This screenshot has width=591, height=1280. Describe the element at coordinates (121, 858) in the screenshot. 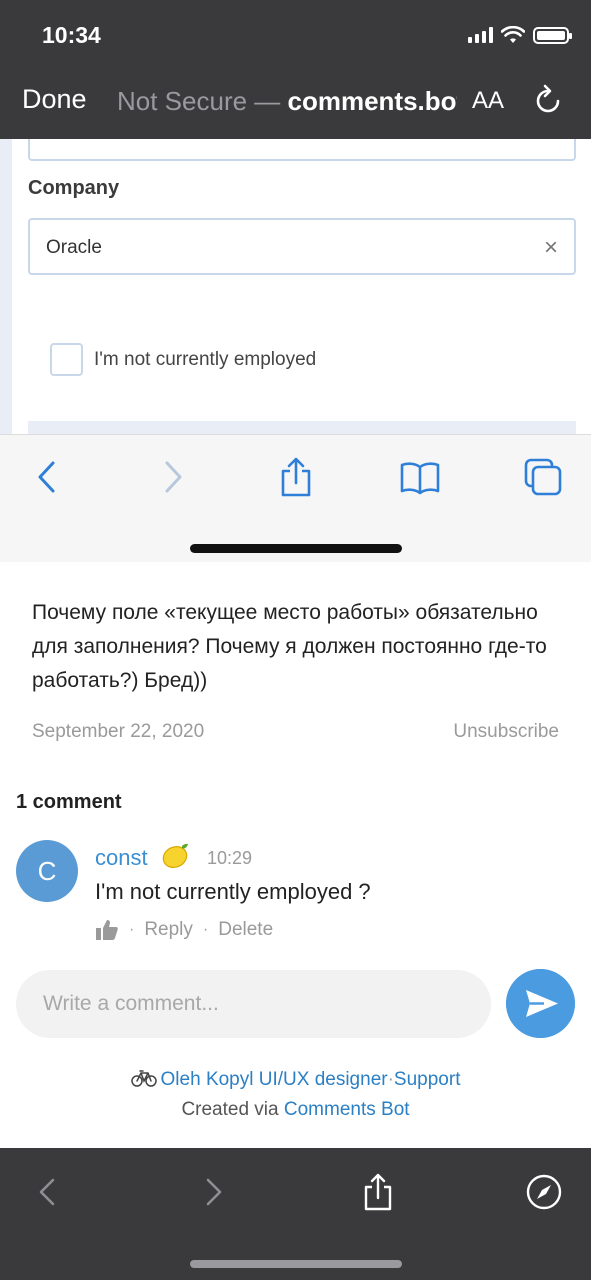

I see `comment-author: const` at that location.